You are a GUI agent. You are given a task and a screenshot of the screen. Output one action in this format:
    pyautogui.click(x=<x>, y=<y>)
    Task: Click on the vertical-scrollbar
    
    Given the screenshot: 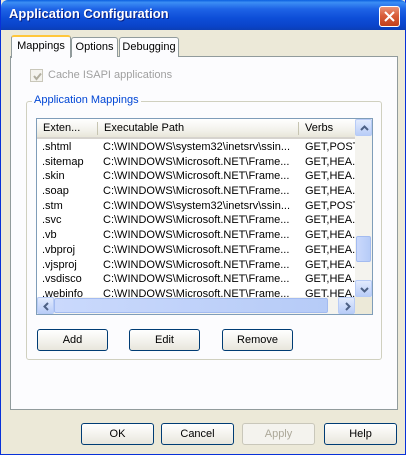 What is the action you would take?
    pyautogui.click(x=363, y=208)
    